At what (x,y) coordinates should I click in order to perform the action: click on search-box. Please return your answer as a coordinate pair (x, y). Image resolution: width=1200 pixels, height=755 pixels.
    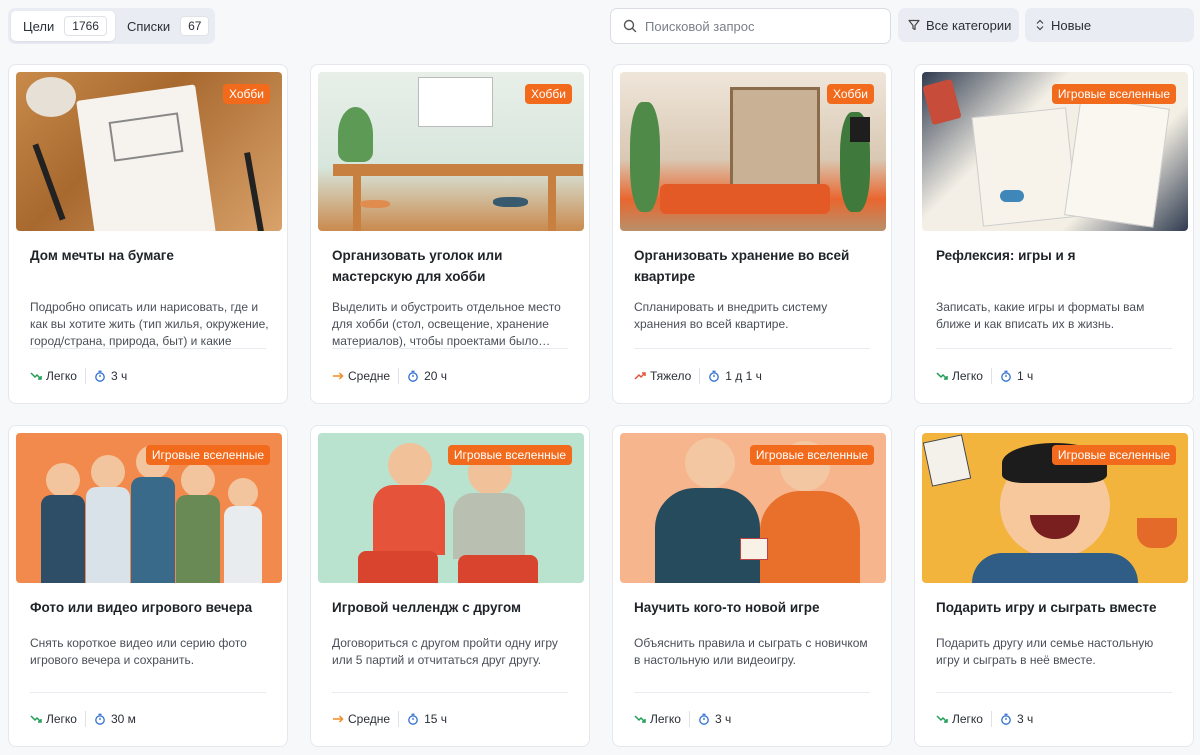
    Looking at the image, I should click on (750, 26).